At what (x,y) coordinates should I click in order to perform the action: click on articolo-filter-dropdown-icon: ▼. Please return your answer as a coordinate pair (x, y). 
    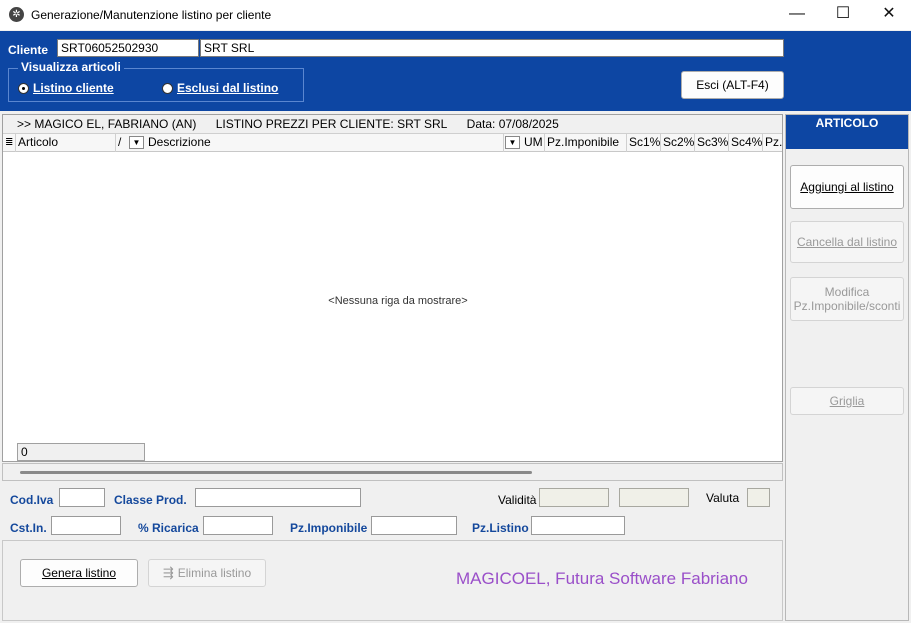
    Looking at the image, I should click on (136, 142).